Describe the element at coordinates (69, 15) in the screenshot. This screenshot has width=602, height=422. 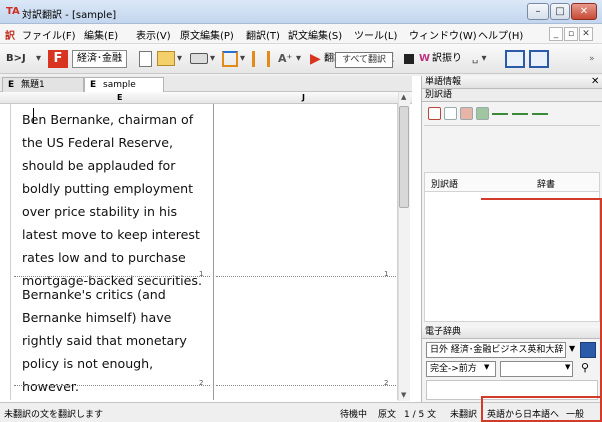
I see `window-title: 対訳翻訳 - [sample]` at that location.